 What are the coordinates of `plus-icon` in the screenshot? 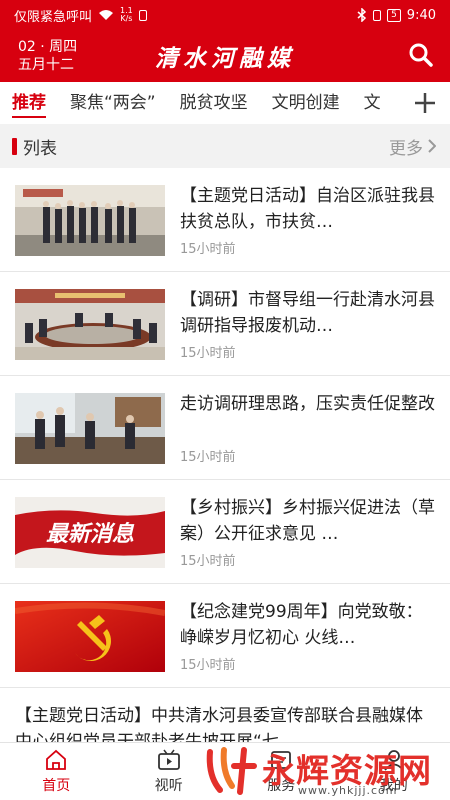 It's located at (425, 103).